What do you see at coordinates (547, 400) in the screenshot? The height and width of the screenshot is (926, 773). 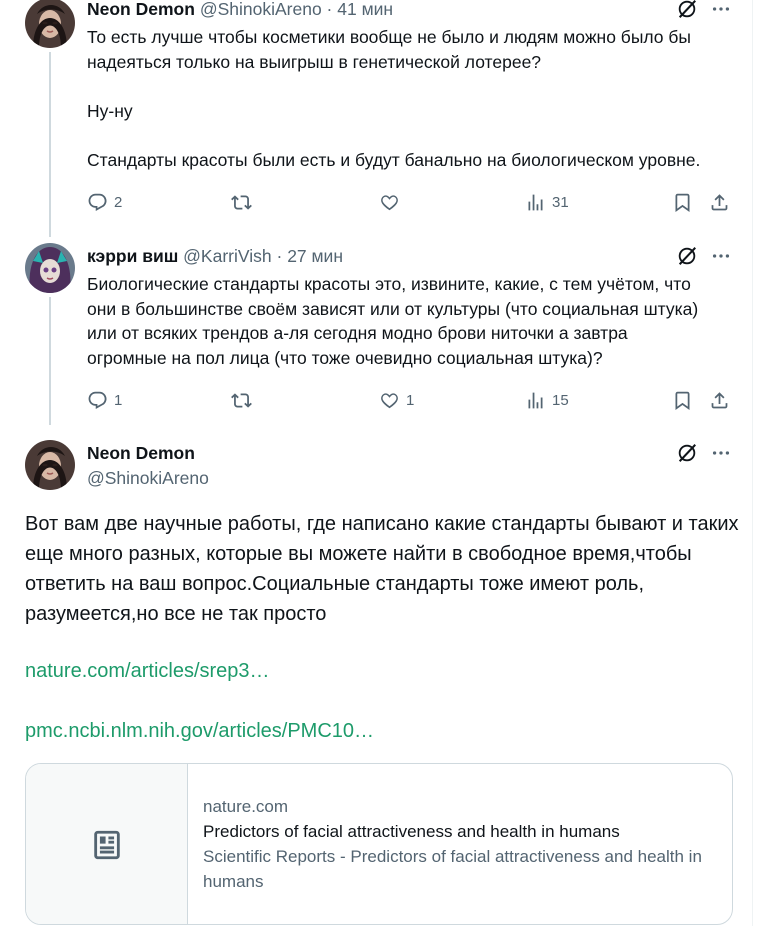 I see `views-button: 15` at bounding box center [547, 400].